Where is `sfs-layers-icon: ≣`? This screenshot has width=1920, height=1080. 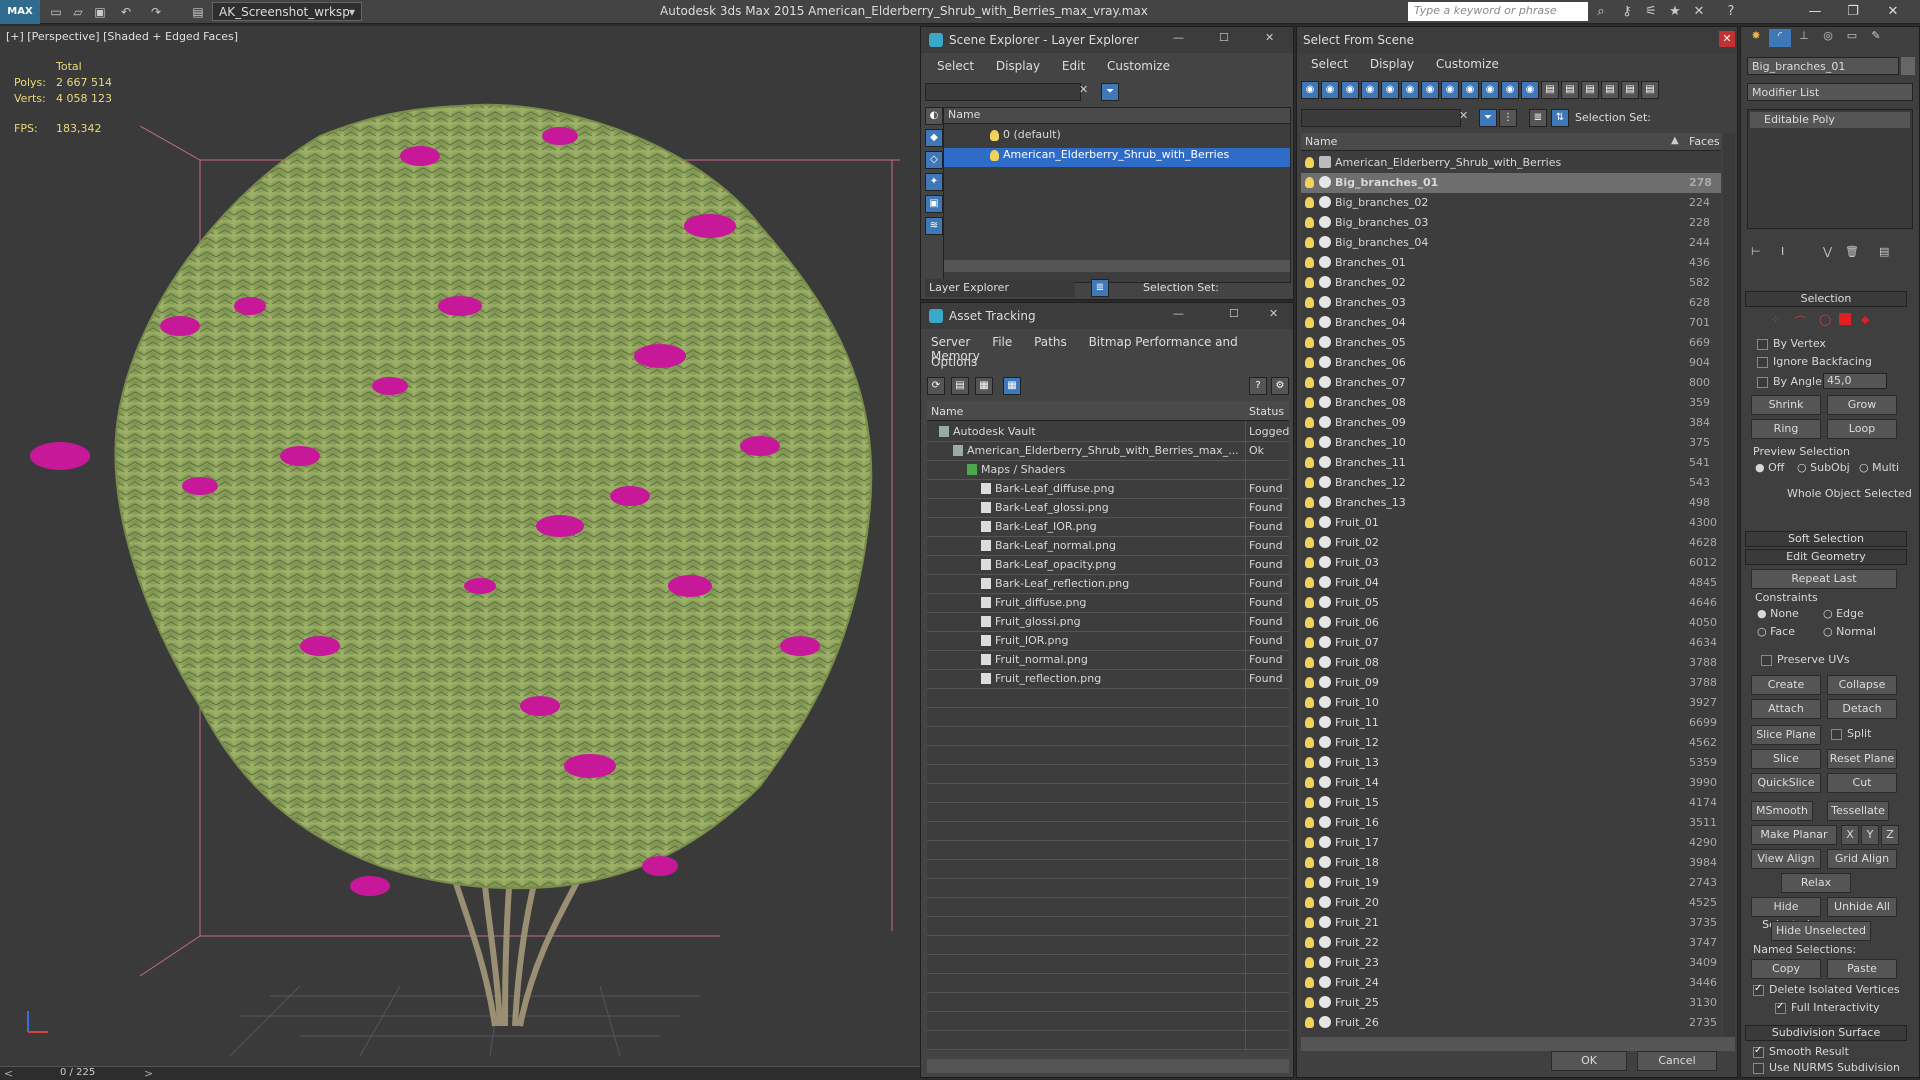
sfs-layers-icon: ≣ is located at coordinates (1538, 118).